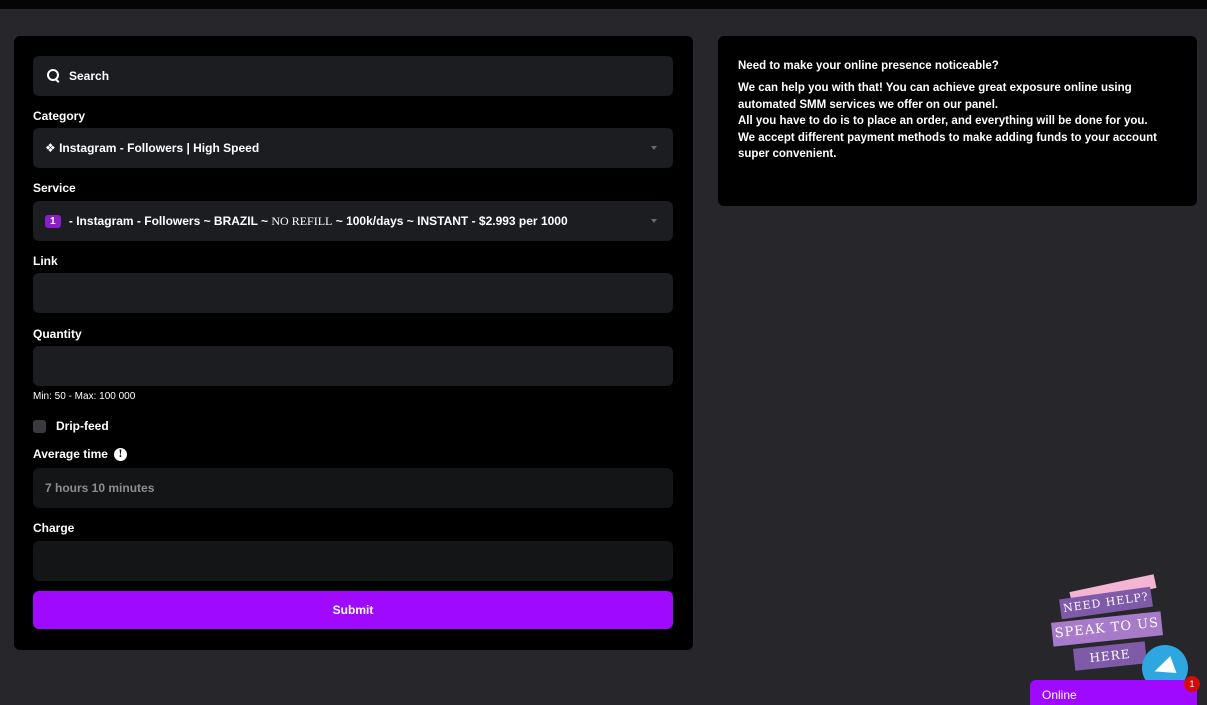  Describe the element at coordinates (450, 221) in the screenshot. I see `service-selected-suffix: ~ 100k/days ~ INSTANT - $2.993 per 1000` at that location.